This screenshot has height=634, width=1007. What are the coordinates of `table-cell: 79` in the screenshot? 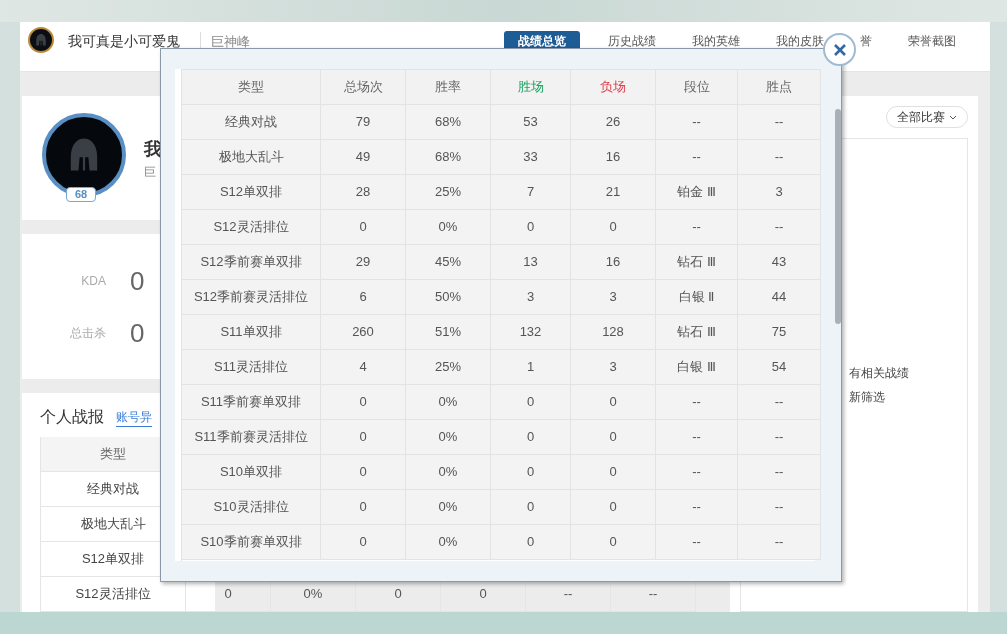 It's located at (363, 122).